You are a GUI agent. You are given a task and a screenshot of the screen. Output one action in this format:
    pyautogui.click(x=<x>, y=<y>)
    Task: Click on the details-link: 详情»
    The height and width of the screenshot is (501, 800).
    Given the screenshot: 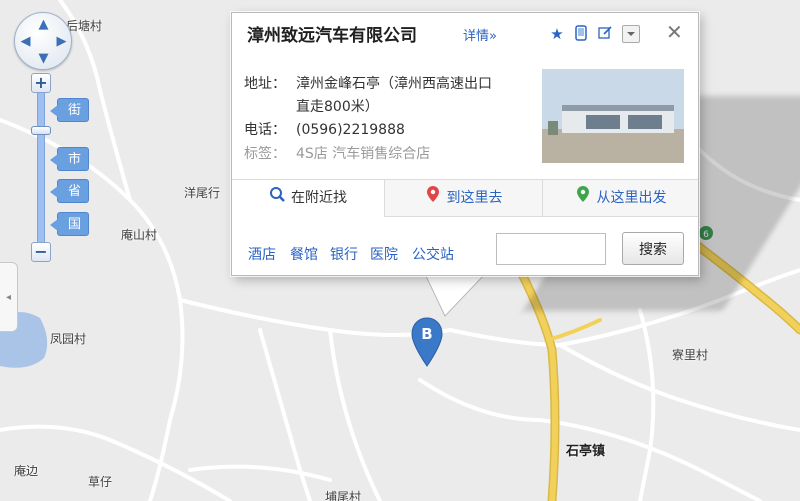 What is the action you would take?
    pyautogui.click(x=480, y=34)
    